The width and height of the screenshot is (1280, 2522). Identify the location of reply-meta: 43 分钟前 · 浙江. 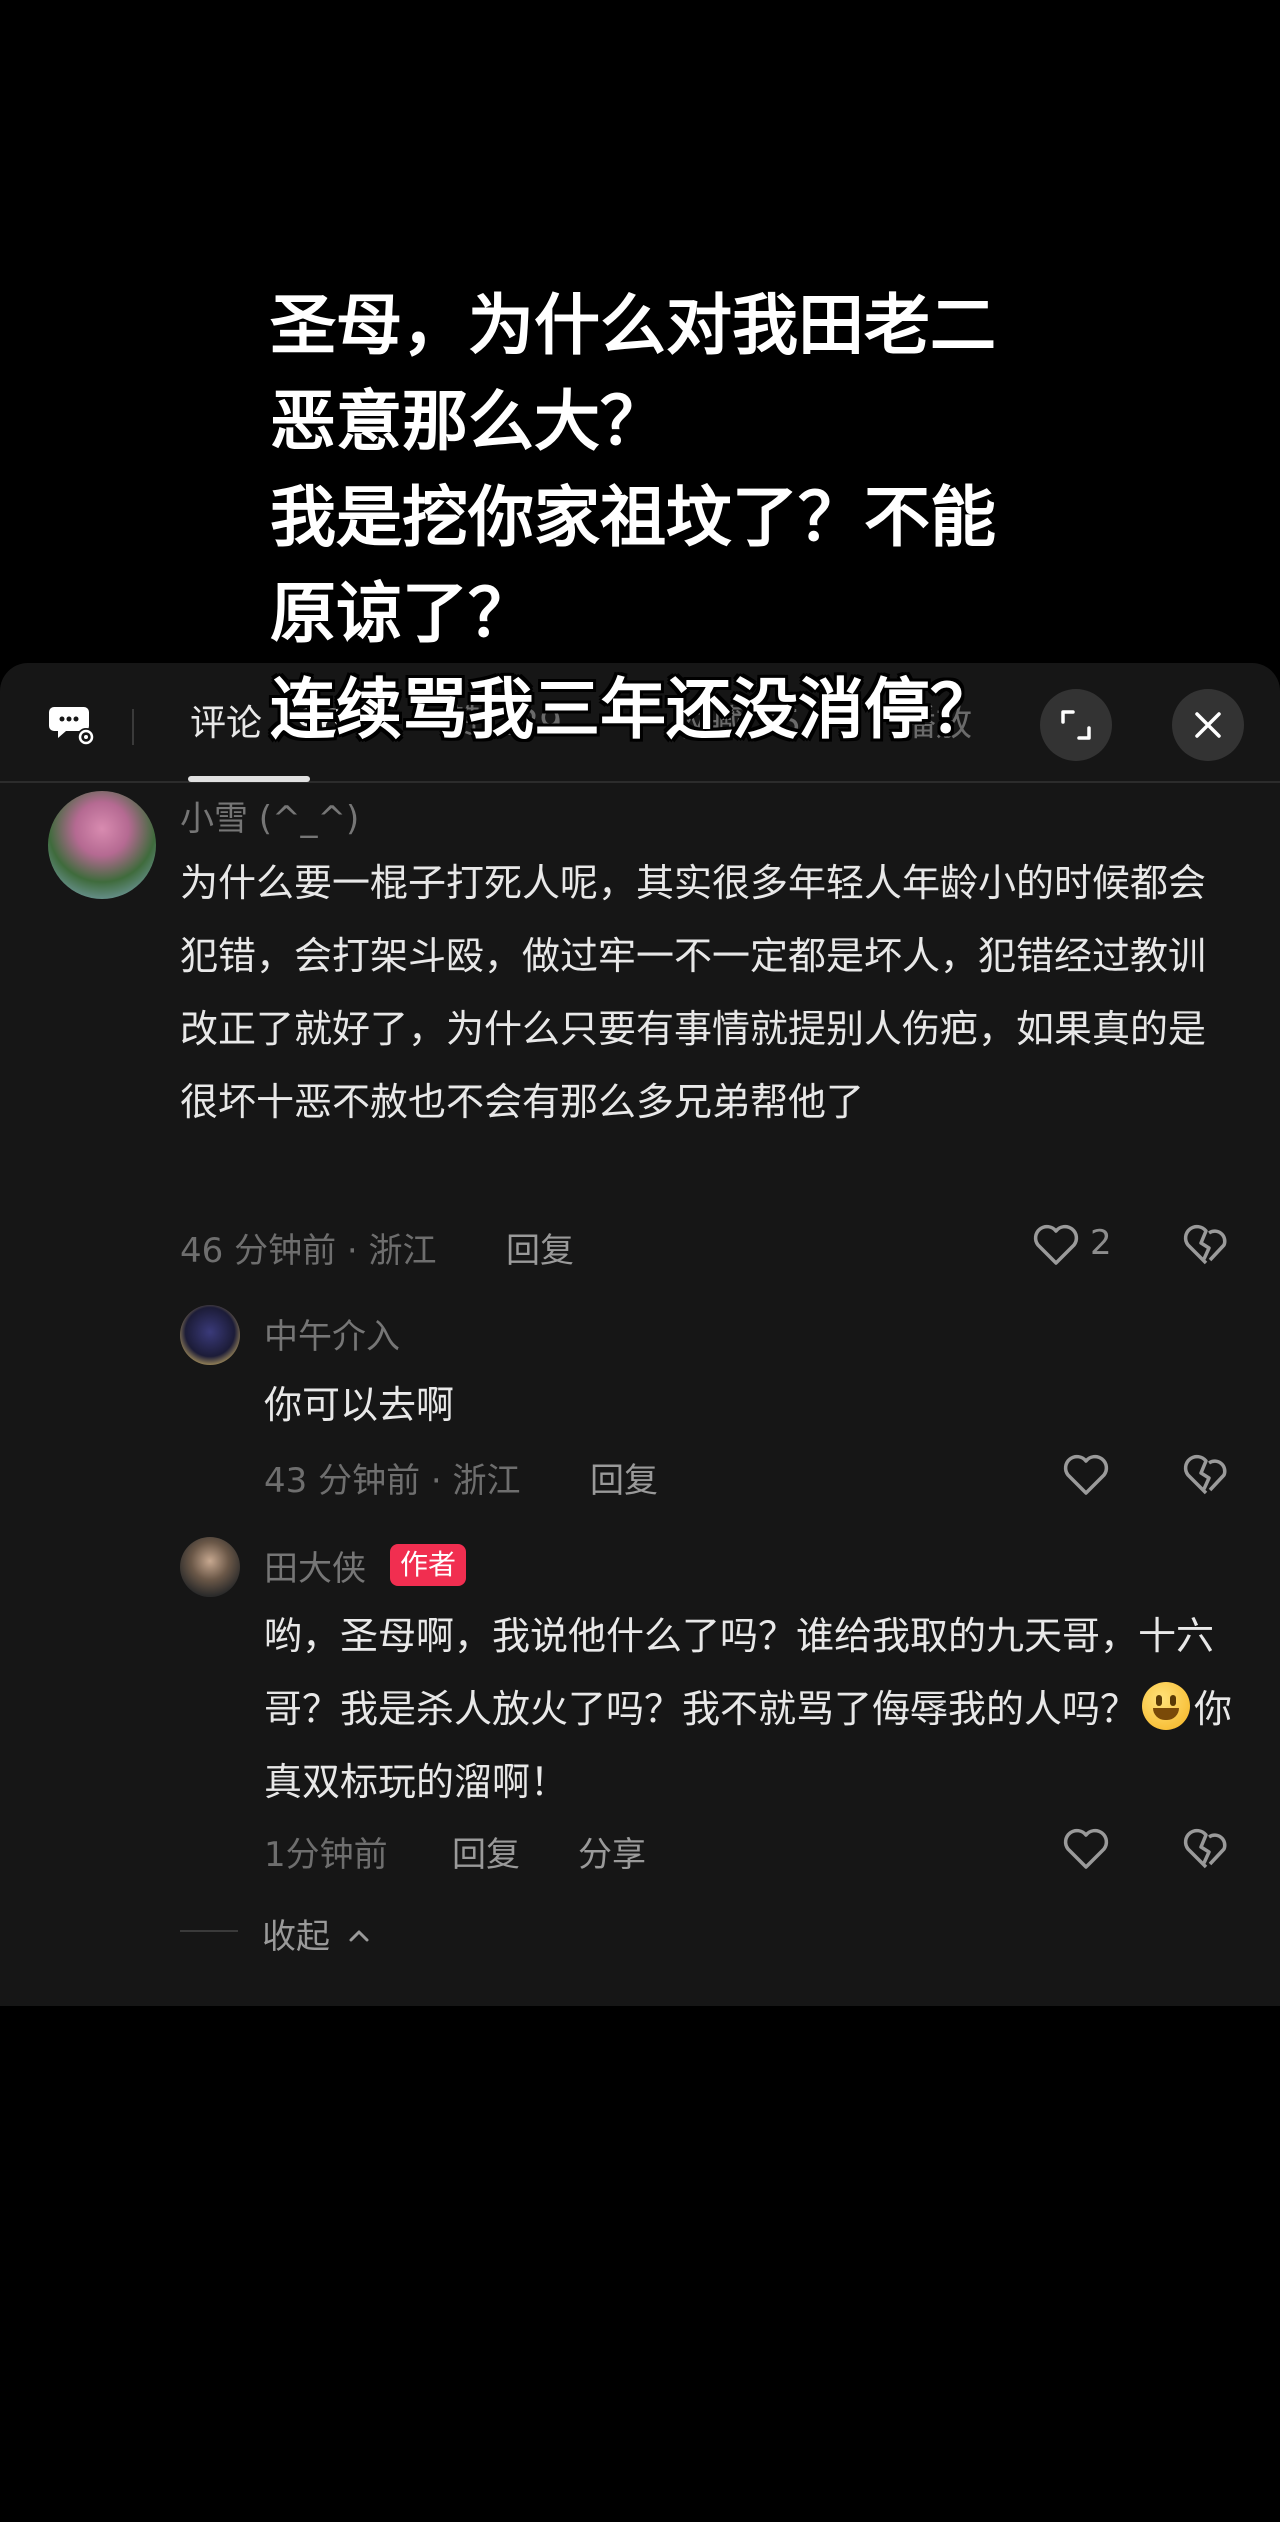
(392, 1481).